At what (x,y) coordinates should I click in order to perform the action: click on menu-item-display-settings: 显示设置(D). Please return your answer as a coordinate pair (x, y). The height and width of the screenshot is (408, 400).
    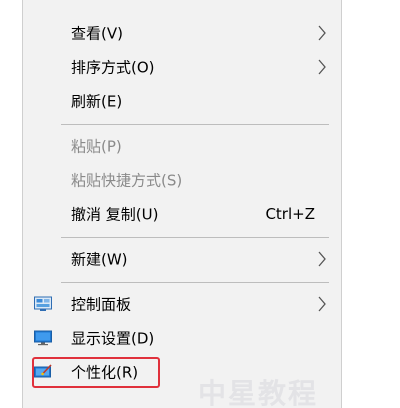
    Looking at the image, I should click on (182, 338).